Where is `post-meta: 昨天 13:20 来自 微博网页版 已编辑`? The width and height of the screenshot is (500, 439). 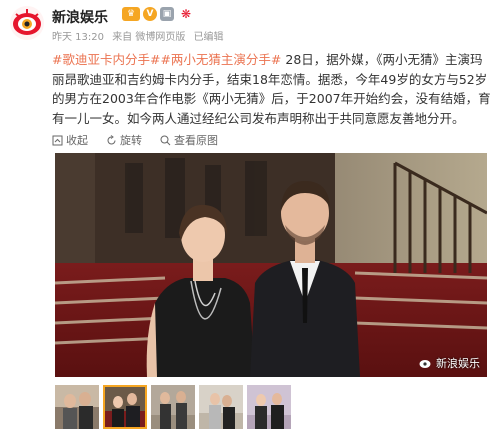 post-meta: 昨天 13:20 来自 微博网页版 已编辑 is located at coordinates (140, 35).